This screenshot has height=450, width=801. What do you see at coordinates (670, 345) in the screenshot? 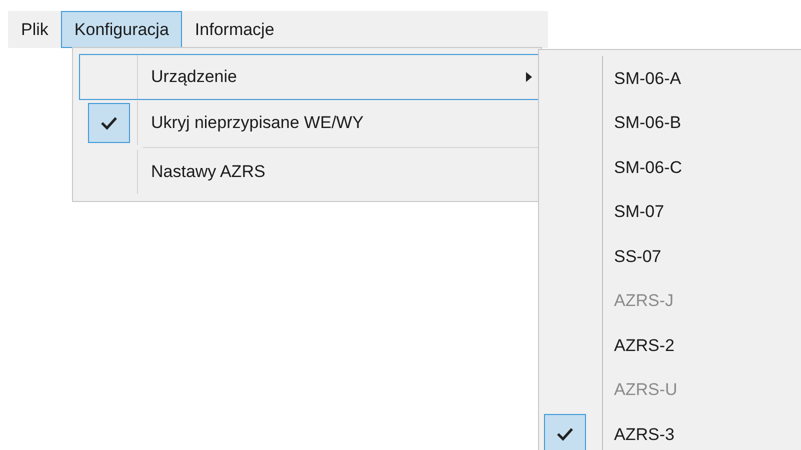
I see `submenu-item: AZRS-2` at bounding box center [670, 345].